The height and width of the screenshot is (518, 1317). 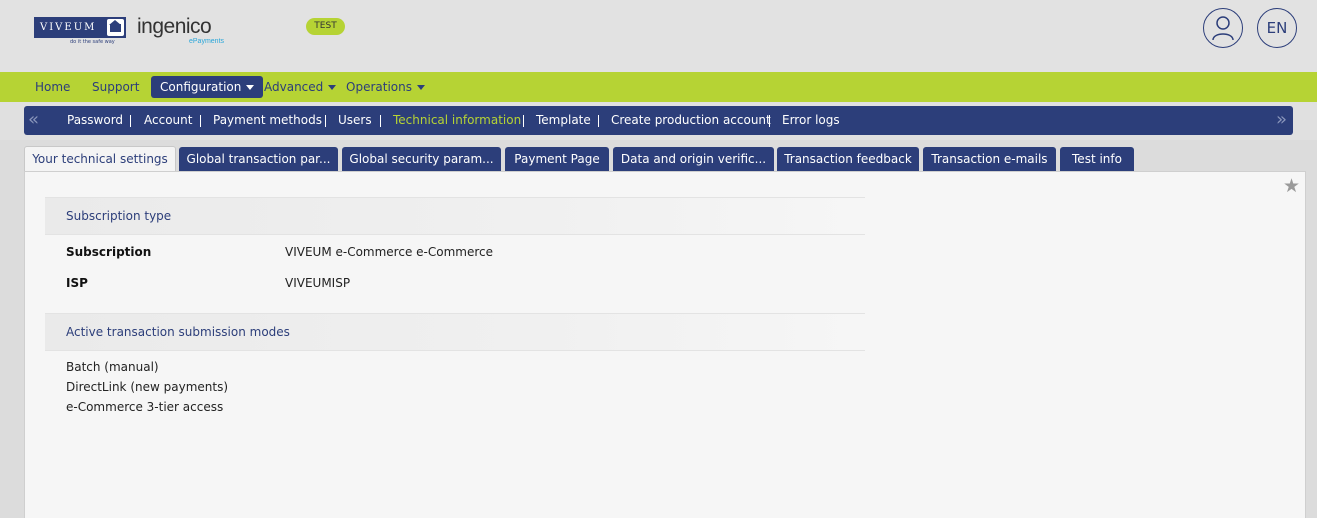 What do you see at coordinates (294, 87) in the screenshot?
I see `menu-advanced-label: Advanced` at bounding box center [294, 87].